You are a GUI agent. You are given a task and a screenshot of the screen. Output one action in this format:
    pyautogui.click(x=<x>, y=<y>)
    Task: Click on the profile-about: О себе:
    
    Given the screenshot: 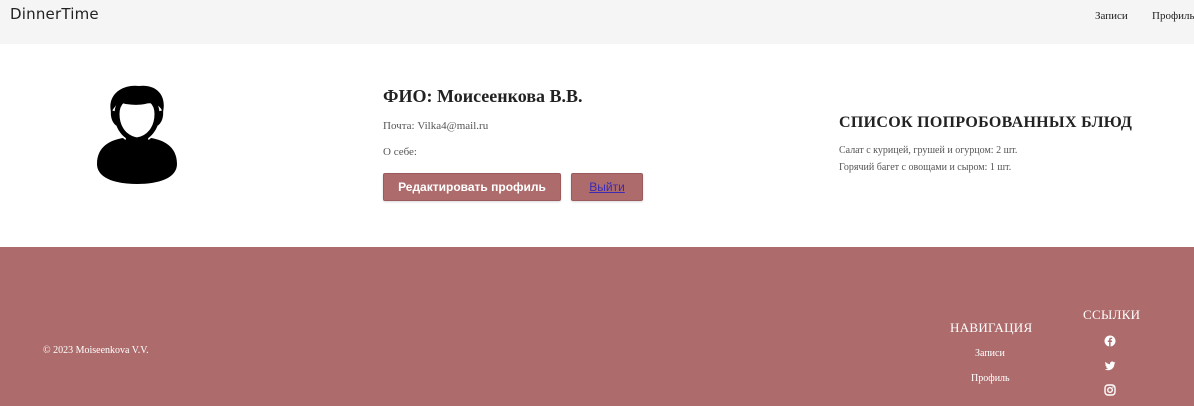 What is the action you would take?
    pyautogui.click(x=400, y=152)
    